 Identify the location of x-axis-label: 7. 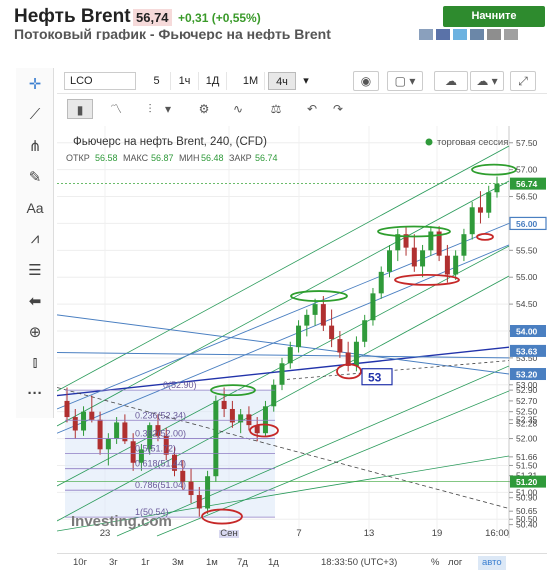
(298, 533).